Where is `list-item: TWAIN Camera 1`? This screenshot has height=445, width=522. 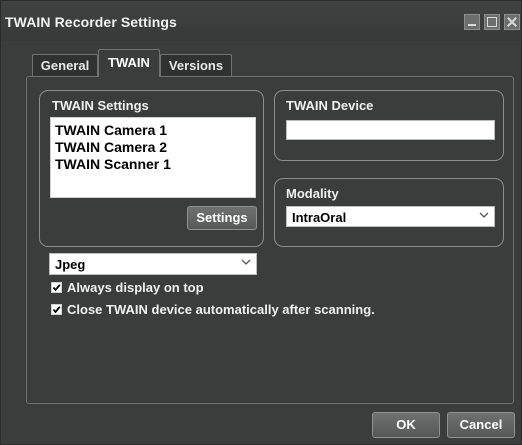 list-item: TWAIN Camera 1 is located at coordinates (111, 130).